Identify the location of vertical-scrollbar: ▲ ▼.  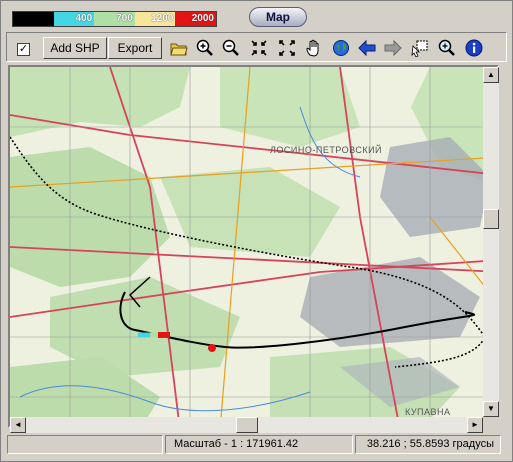
(491, 242).